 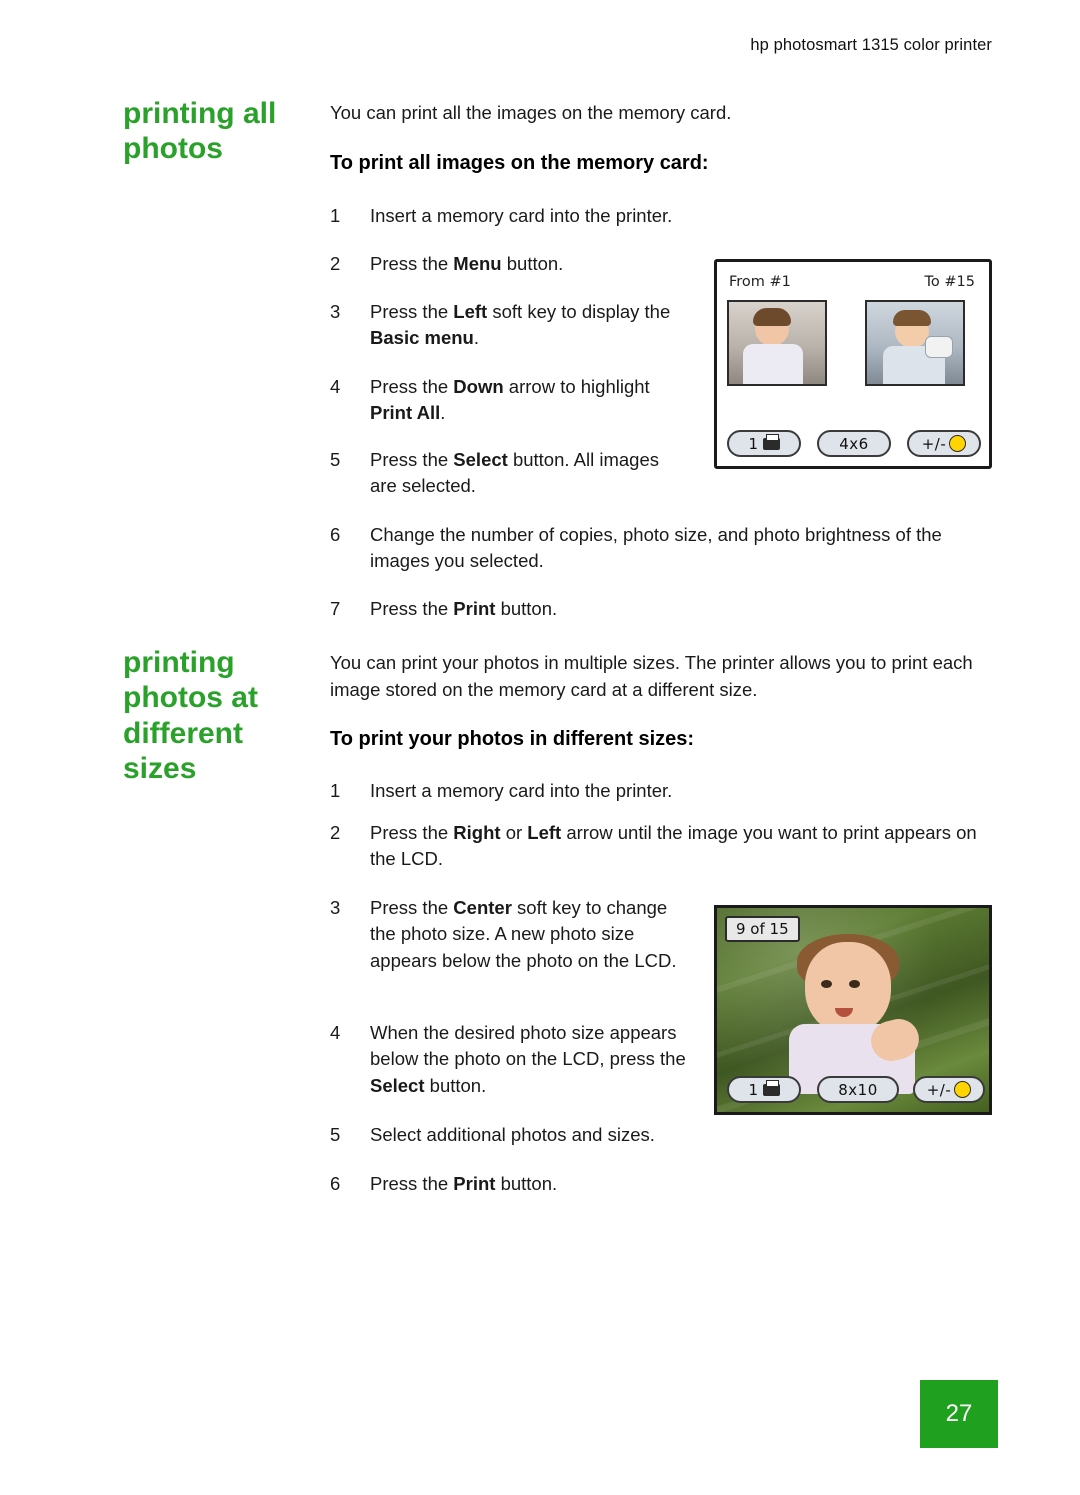 I want to click on section-heading-printing-all-photos: printing all photos, so click(x=200, y=131).